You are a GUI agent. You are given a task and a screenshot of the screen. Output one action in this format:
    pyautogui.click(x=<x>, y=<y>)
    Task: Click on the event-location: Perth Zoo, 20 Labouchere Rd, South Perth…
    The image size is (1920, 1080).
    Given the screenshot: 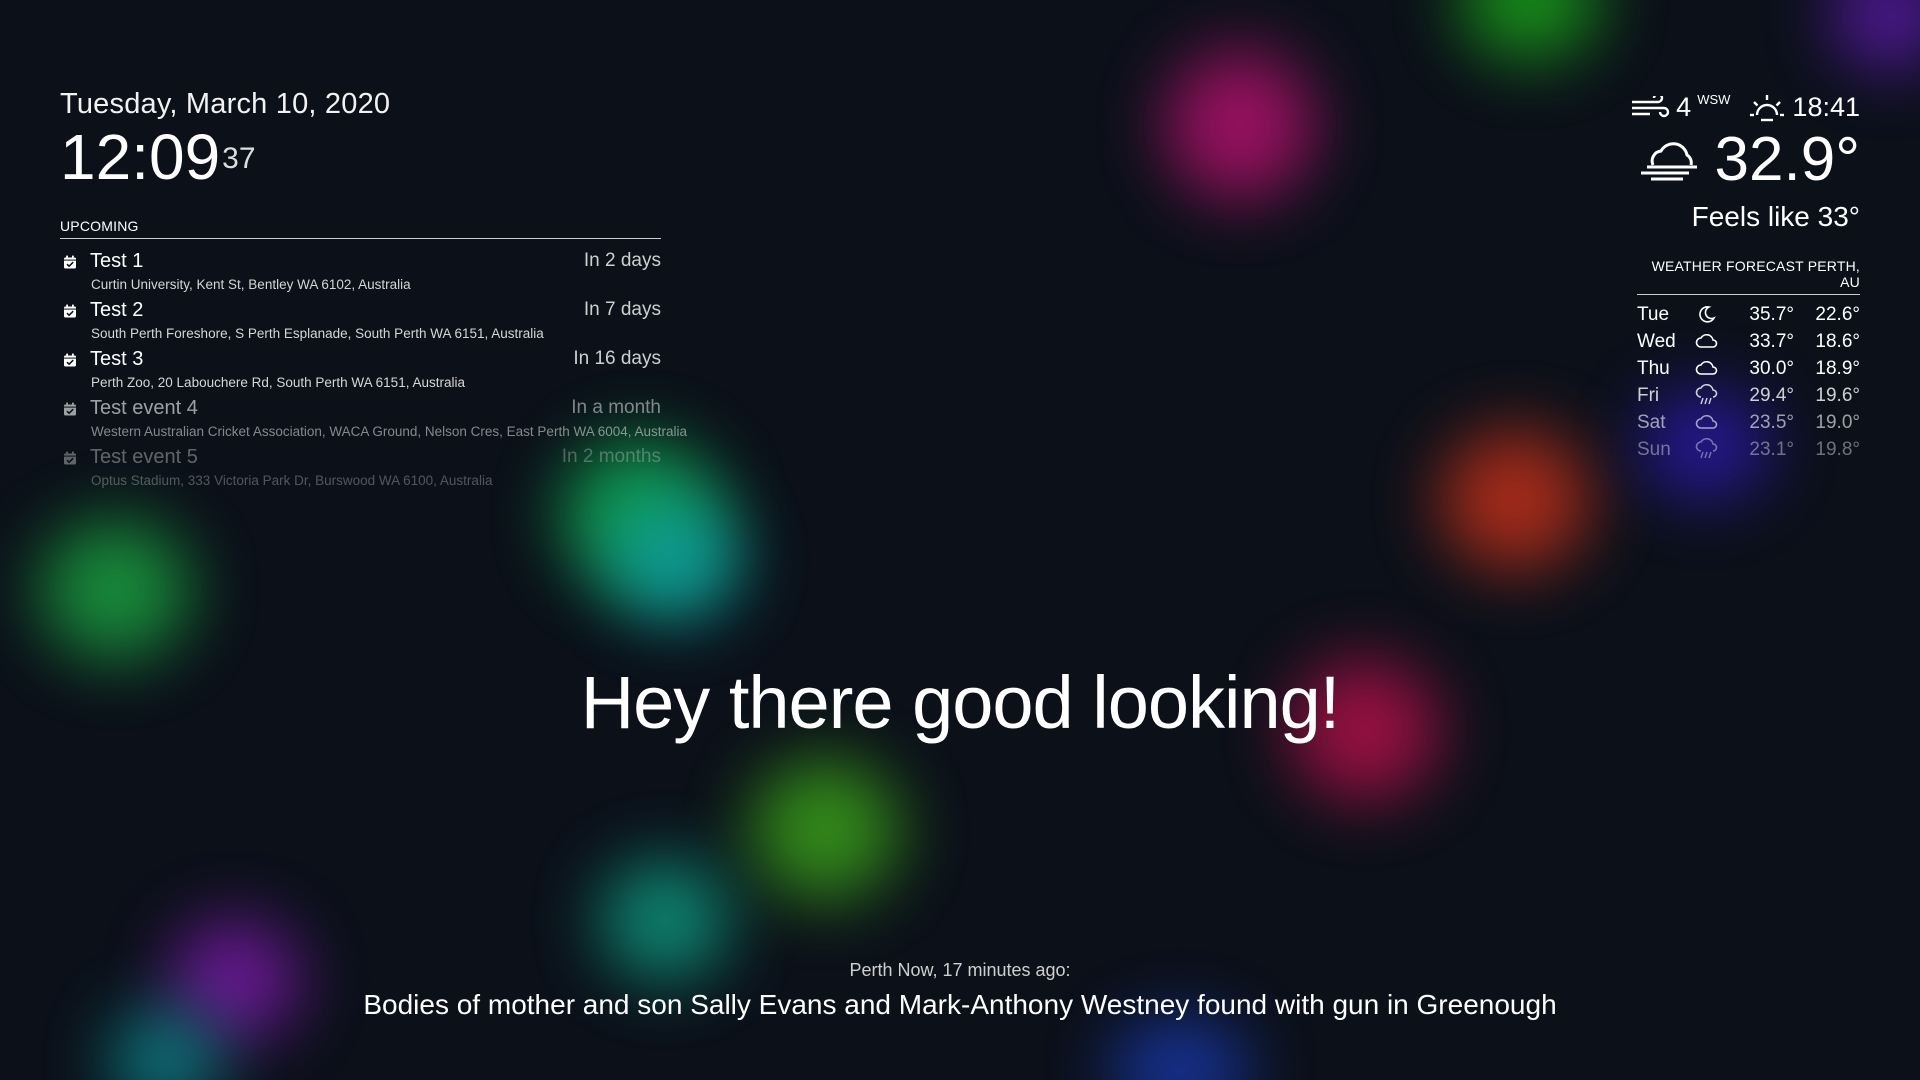 What is the action you would take?
    pyautogui.click(x=278, y=382)
    